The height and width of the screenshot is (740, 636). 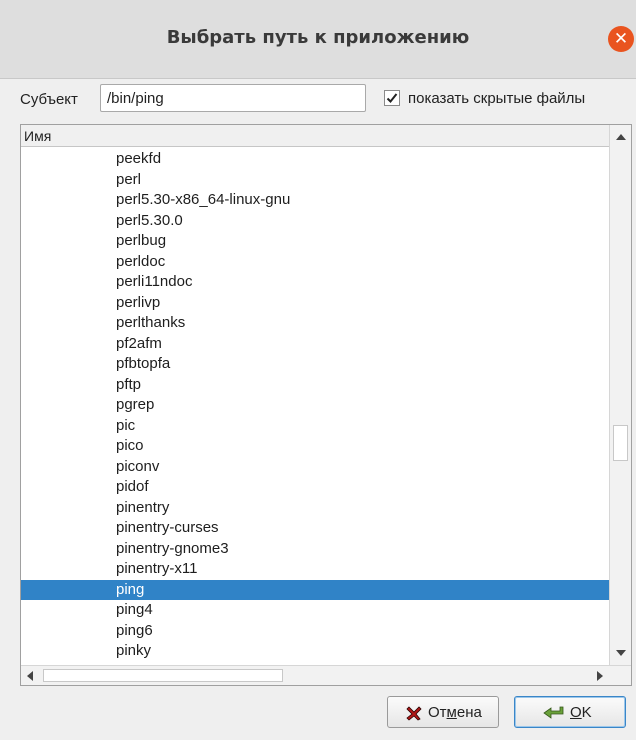 I want to click on subject-path-input, so click(x=233, y=98).